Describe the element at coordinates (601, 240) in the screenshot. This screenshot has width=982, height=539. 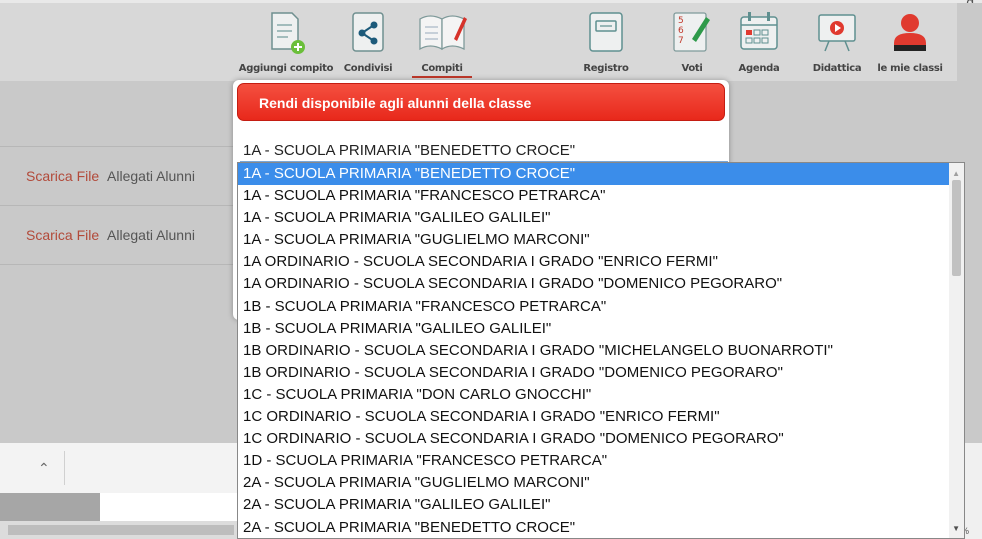
I see `class-option: 1A - SCUOLA PRIMARIA "GUGLIELMO MARCONI"` at that location.